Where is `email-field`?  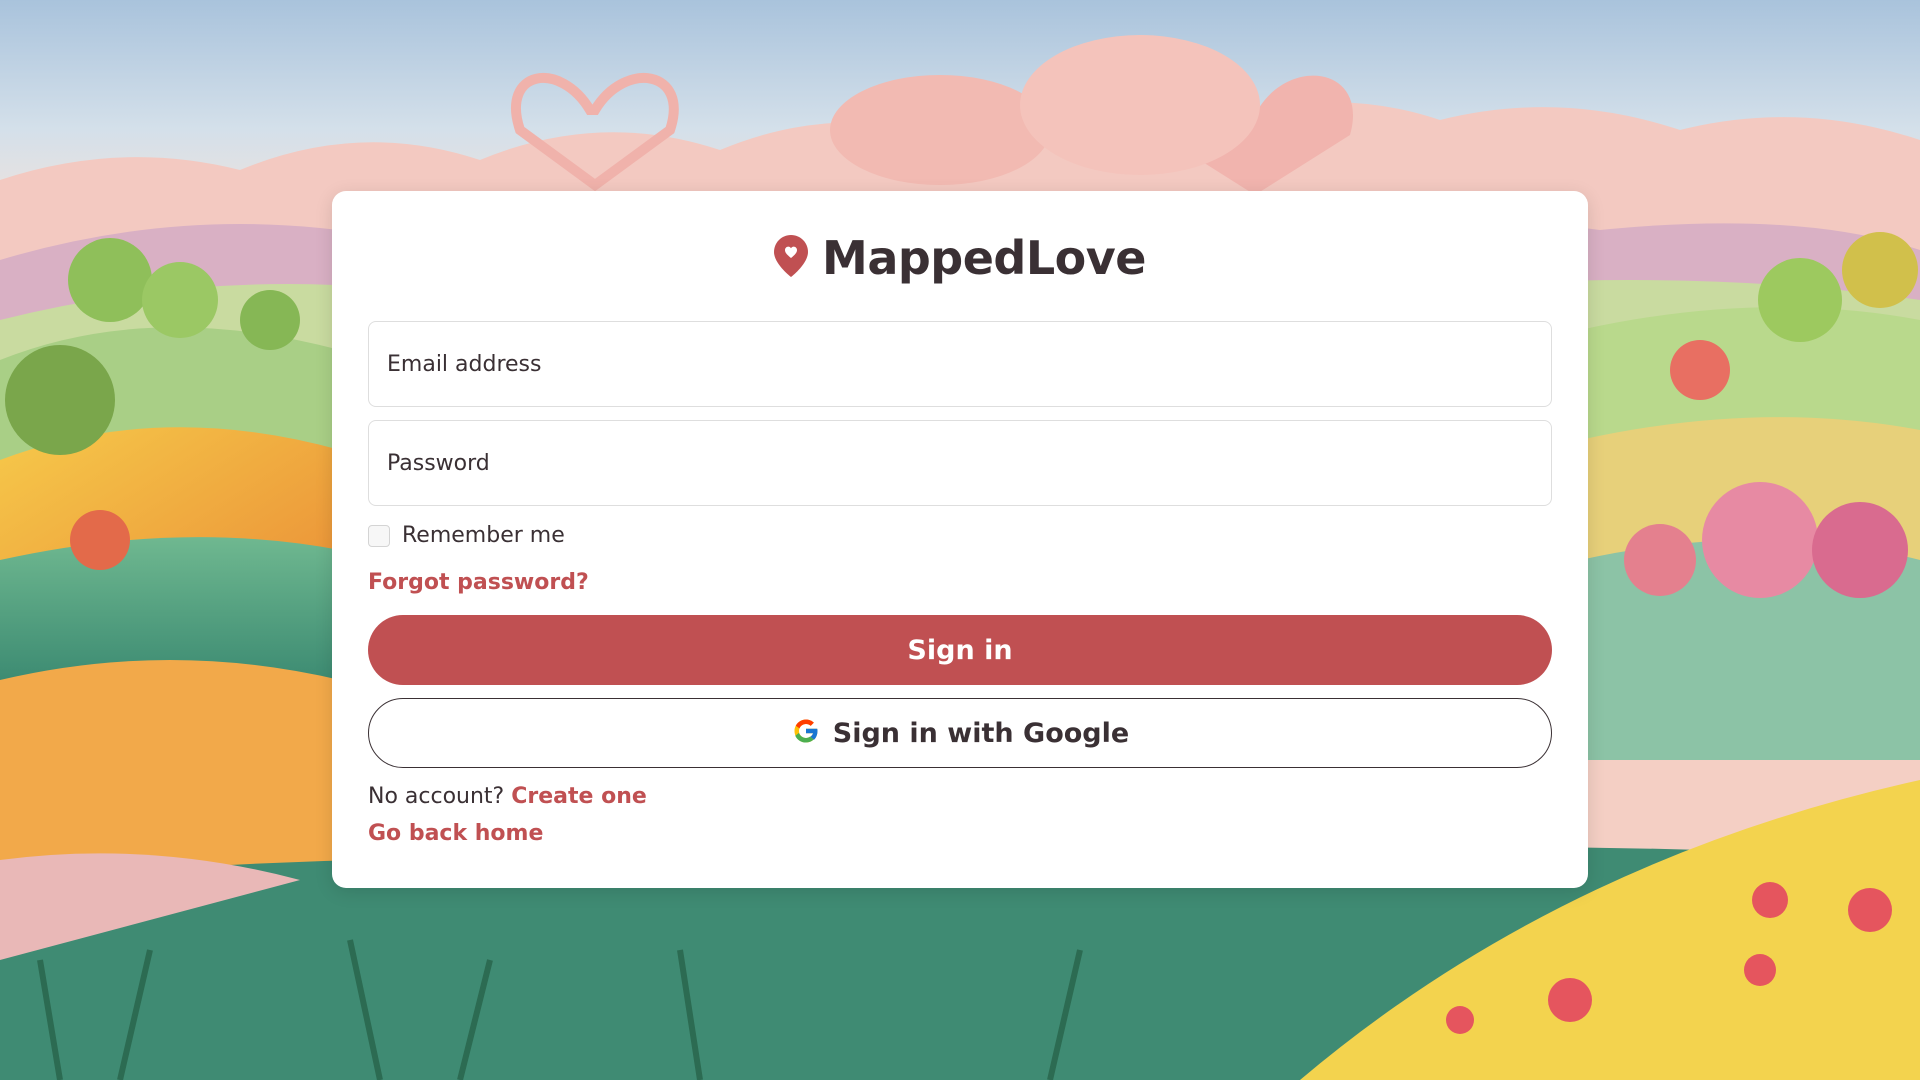 email-field is located at coordinates (960, 364).